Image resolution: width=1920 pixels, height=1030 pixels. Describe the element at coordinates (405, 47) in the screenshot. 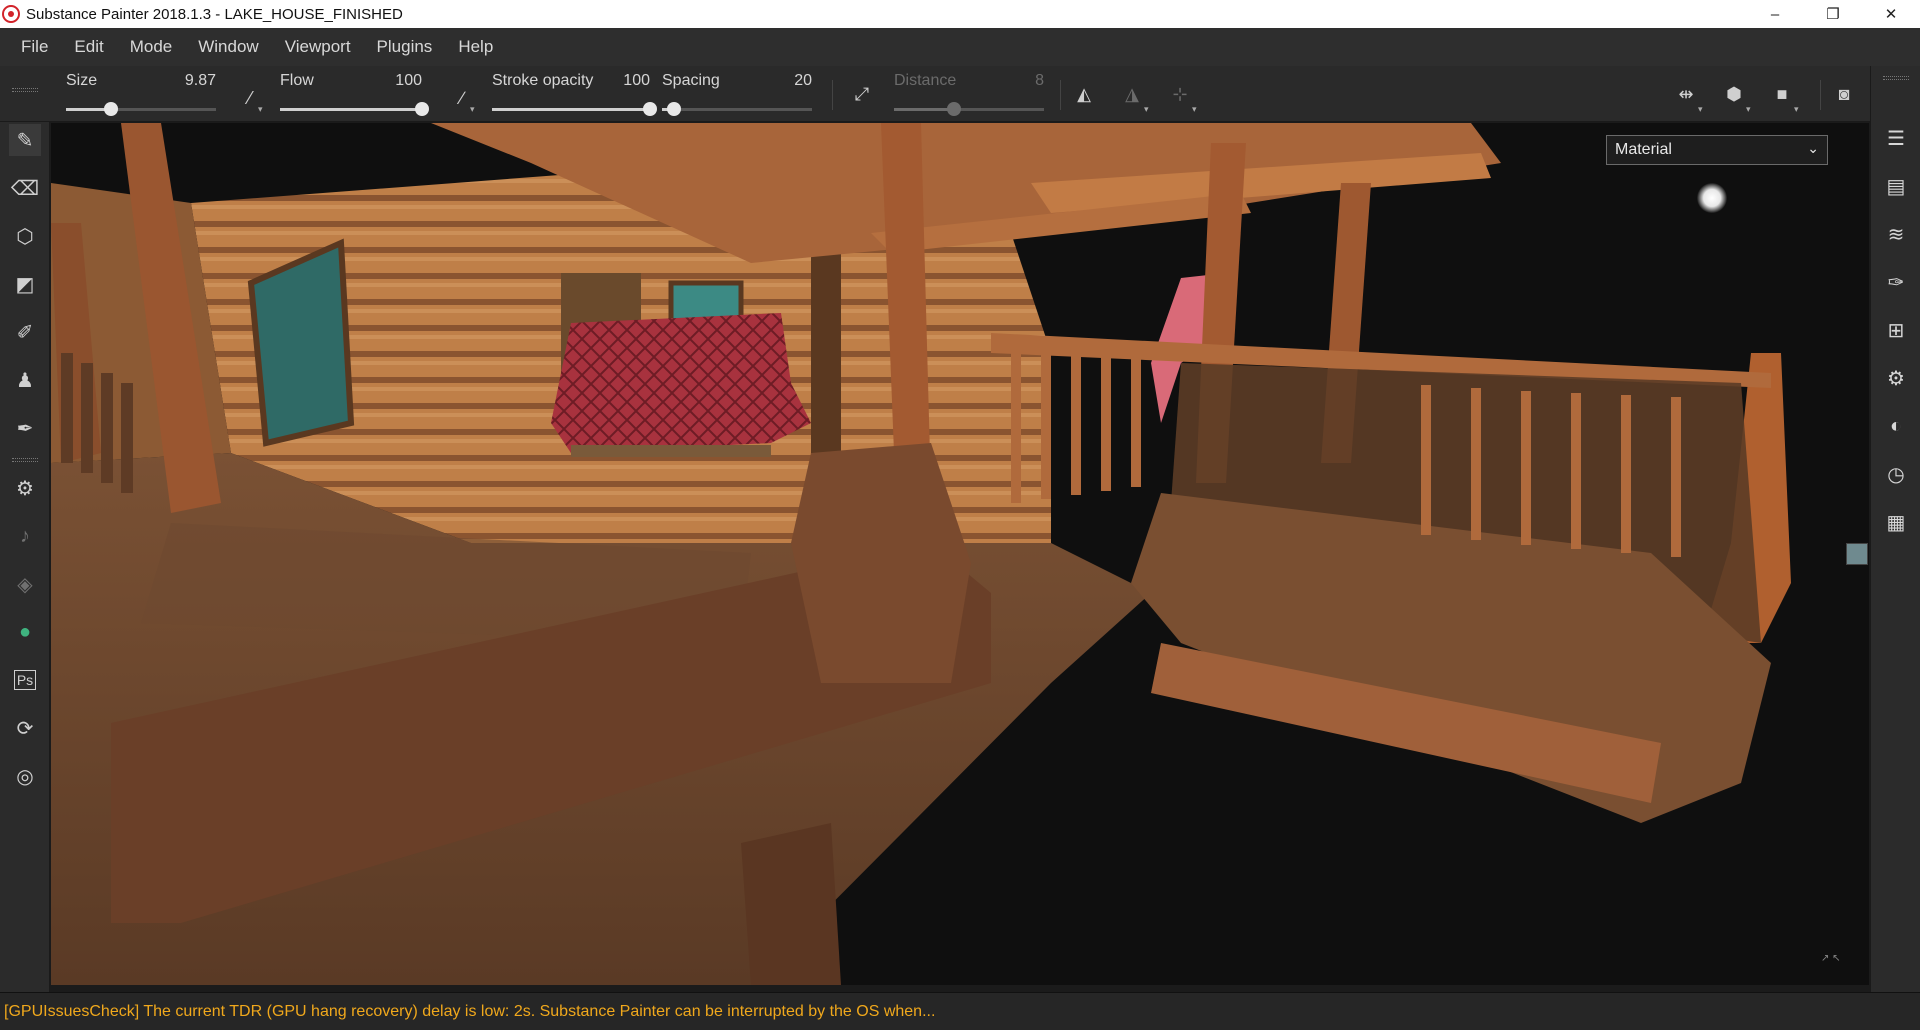

I see `menu-plugins: Plugins` at that location.